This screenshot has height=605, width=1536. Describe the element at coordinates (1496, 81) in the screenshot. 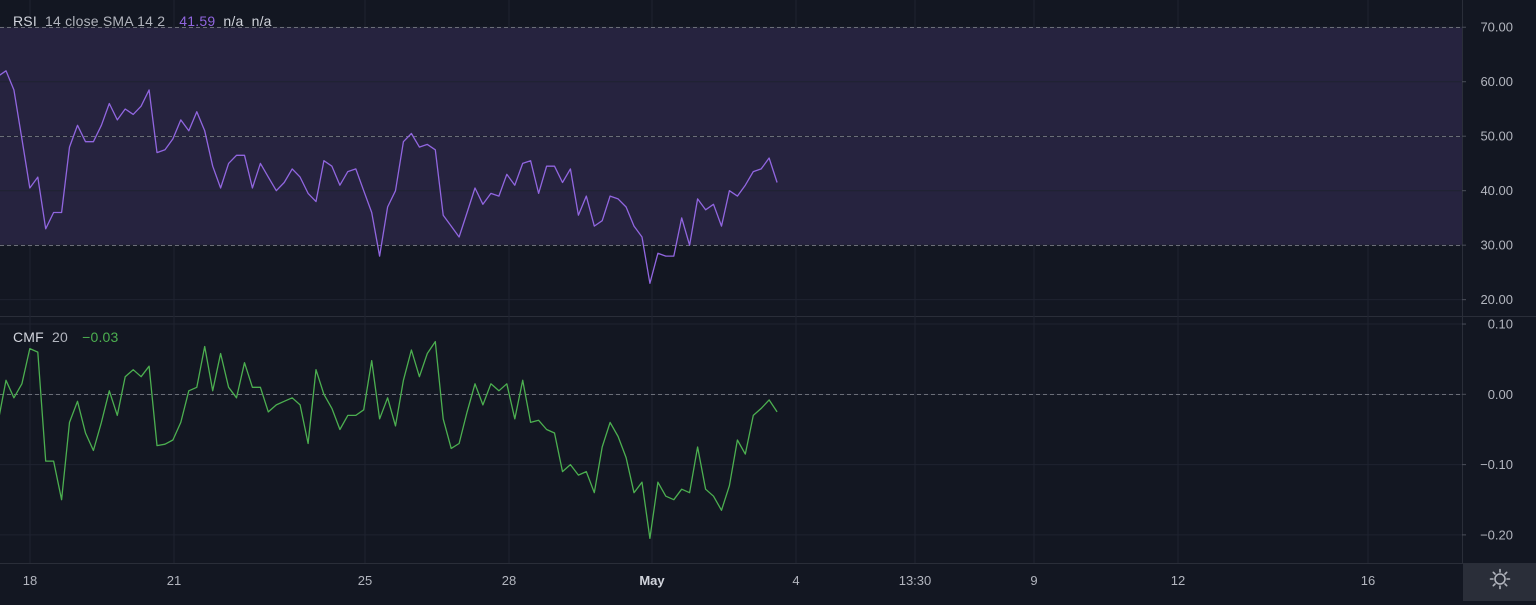

I see `rsi-y-tick-label: 60.00` at that location.